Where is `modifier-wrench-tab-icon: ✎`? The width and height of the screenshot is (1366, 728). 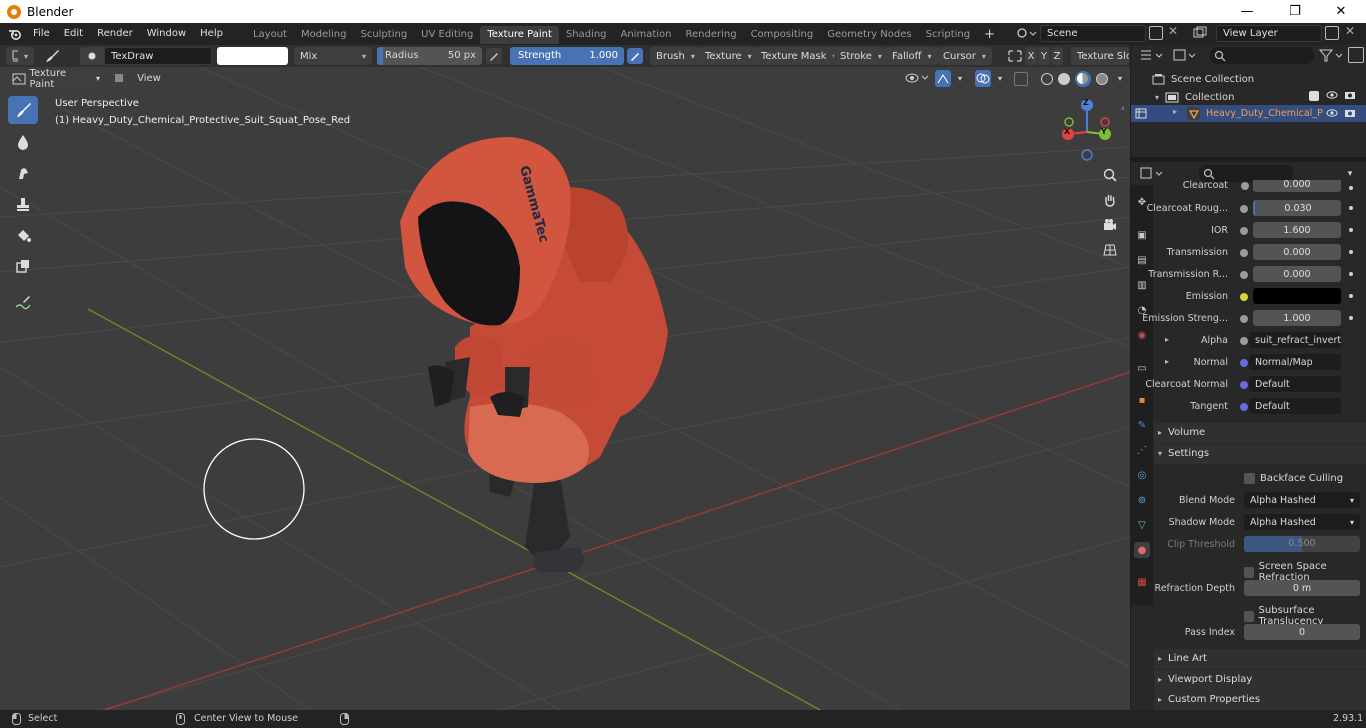
modifier-wrench-tab-icon: ✎ is located at coordinates (1142, 425).